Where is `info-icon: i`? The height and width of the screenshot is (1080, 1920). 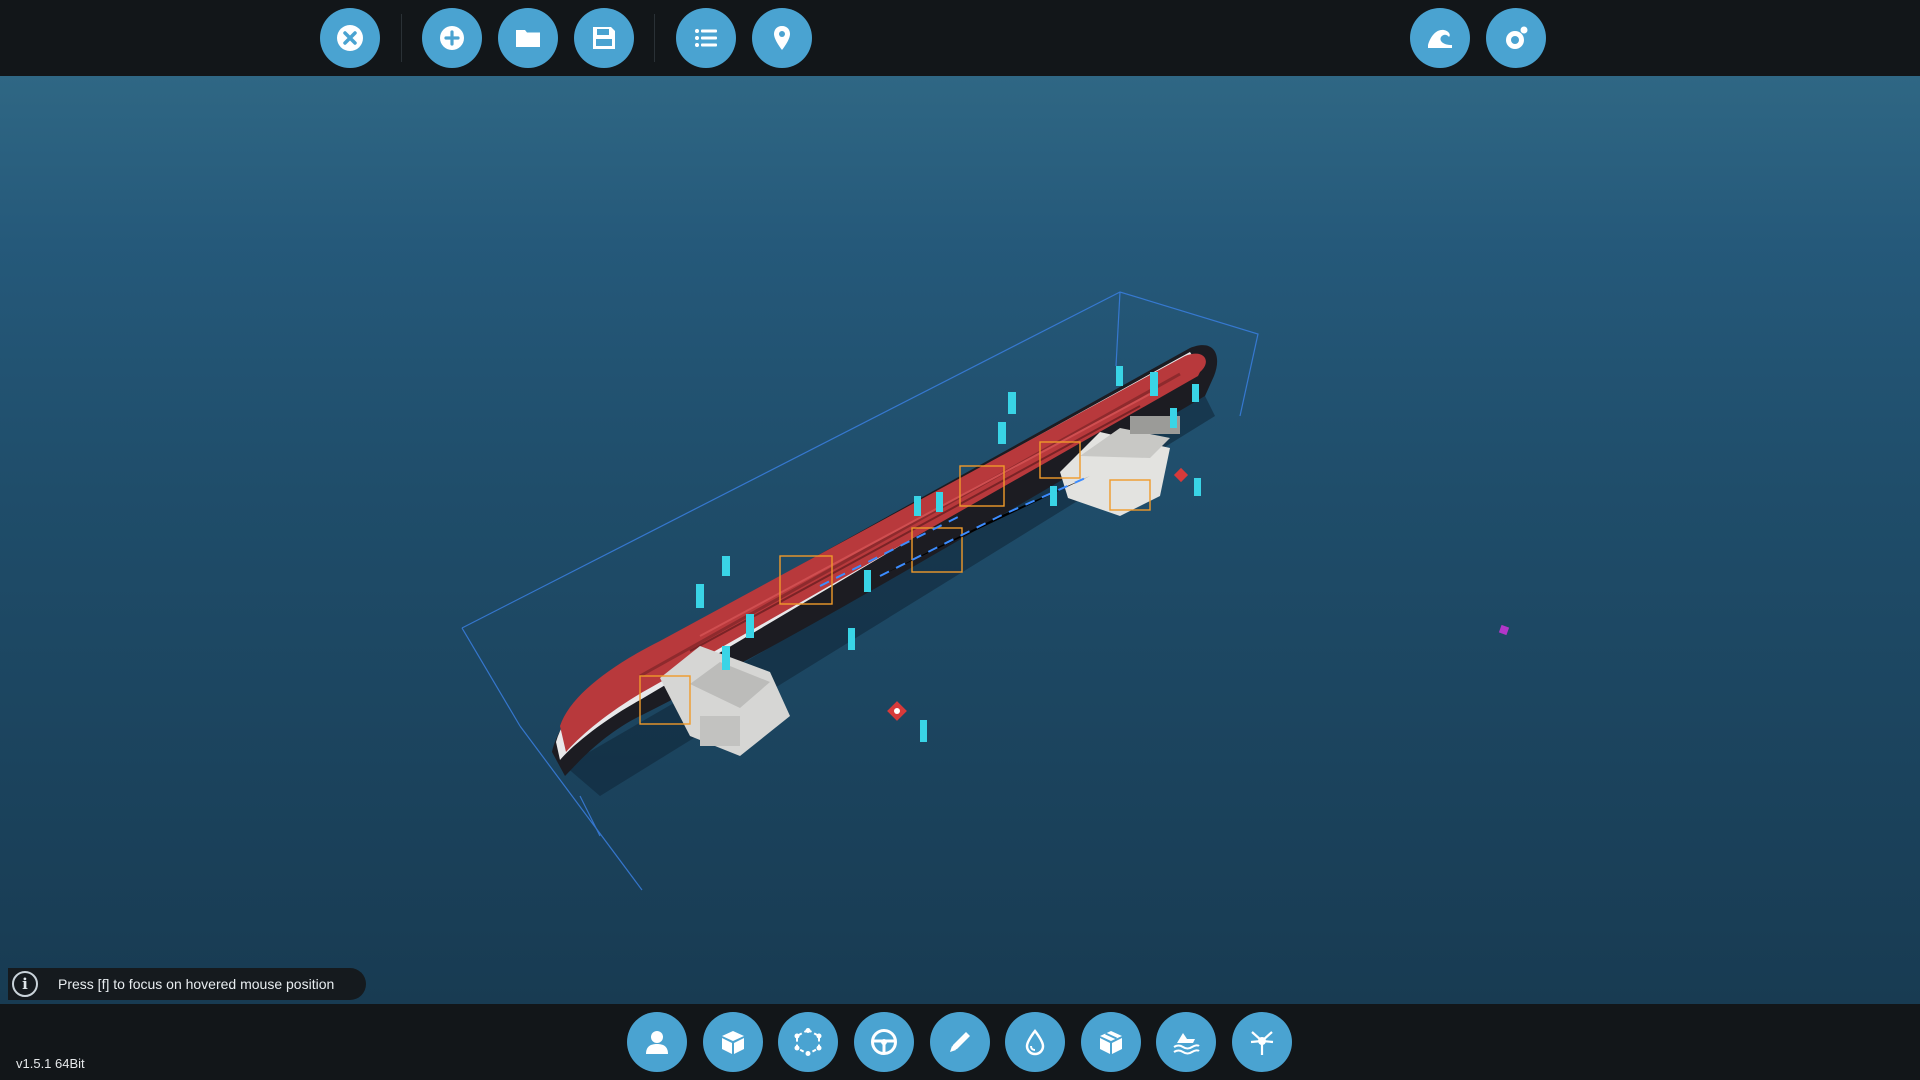 info-icon: i is located at coordinates (25, 984).